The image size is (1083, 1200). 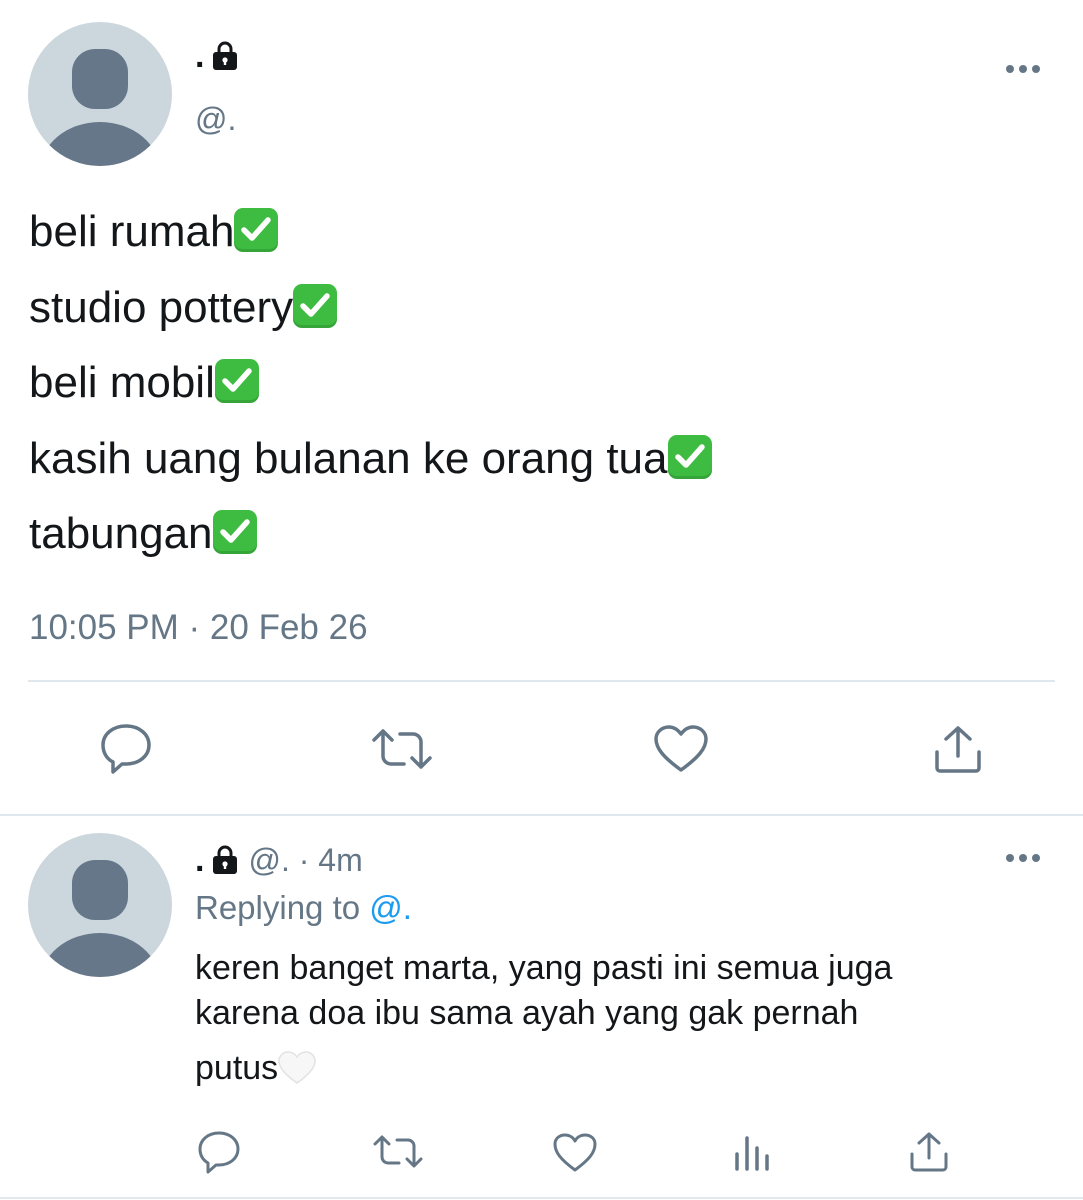 I want to click on white-heart-emoji, so click(x=297, y=1074).